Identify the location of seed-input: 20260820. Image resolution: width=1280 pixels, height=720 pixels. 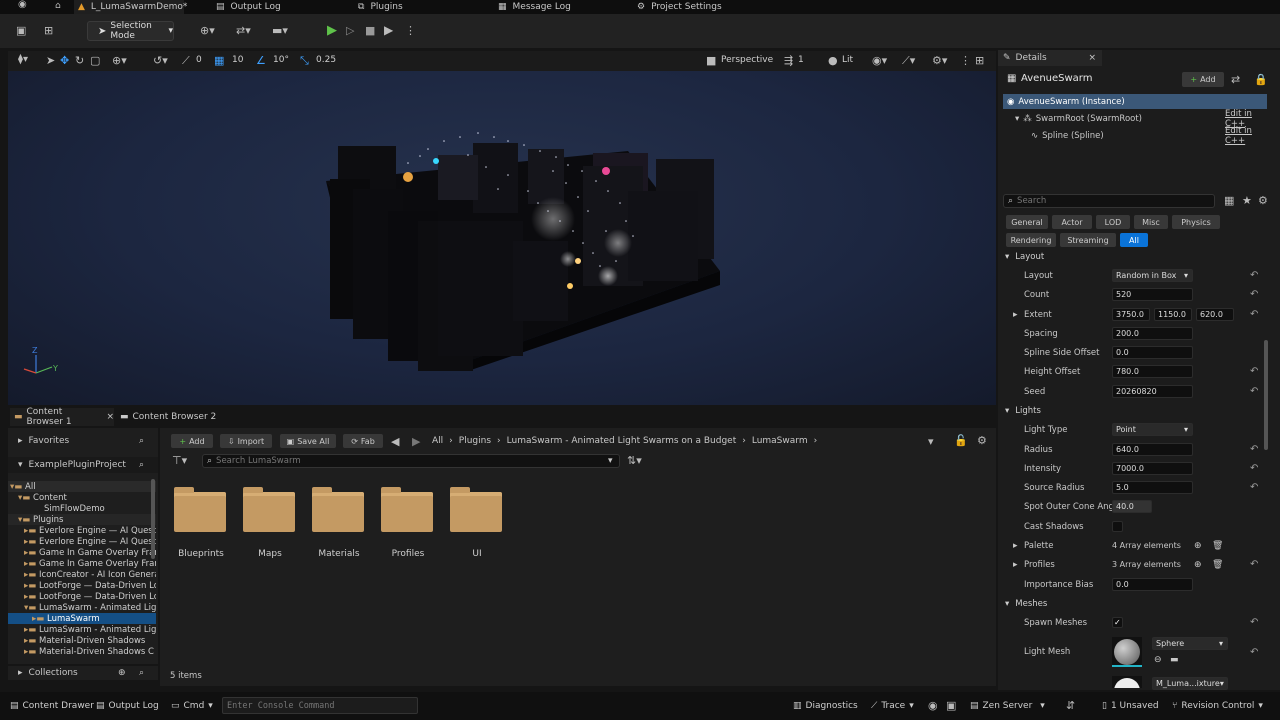
(1152, 391).